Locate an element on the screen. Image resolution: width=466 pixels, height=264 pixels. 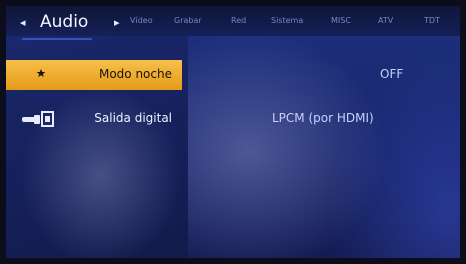
tab-atv: ATV is located at coordinates (385, 20).